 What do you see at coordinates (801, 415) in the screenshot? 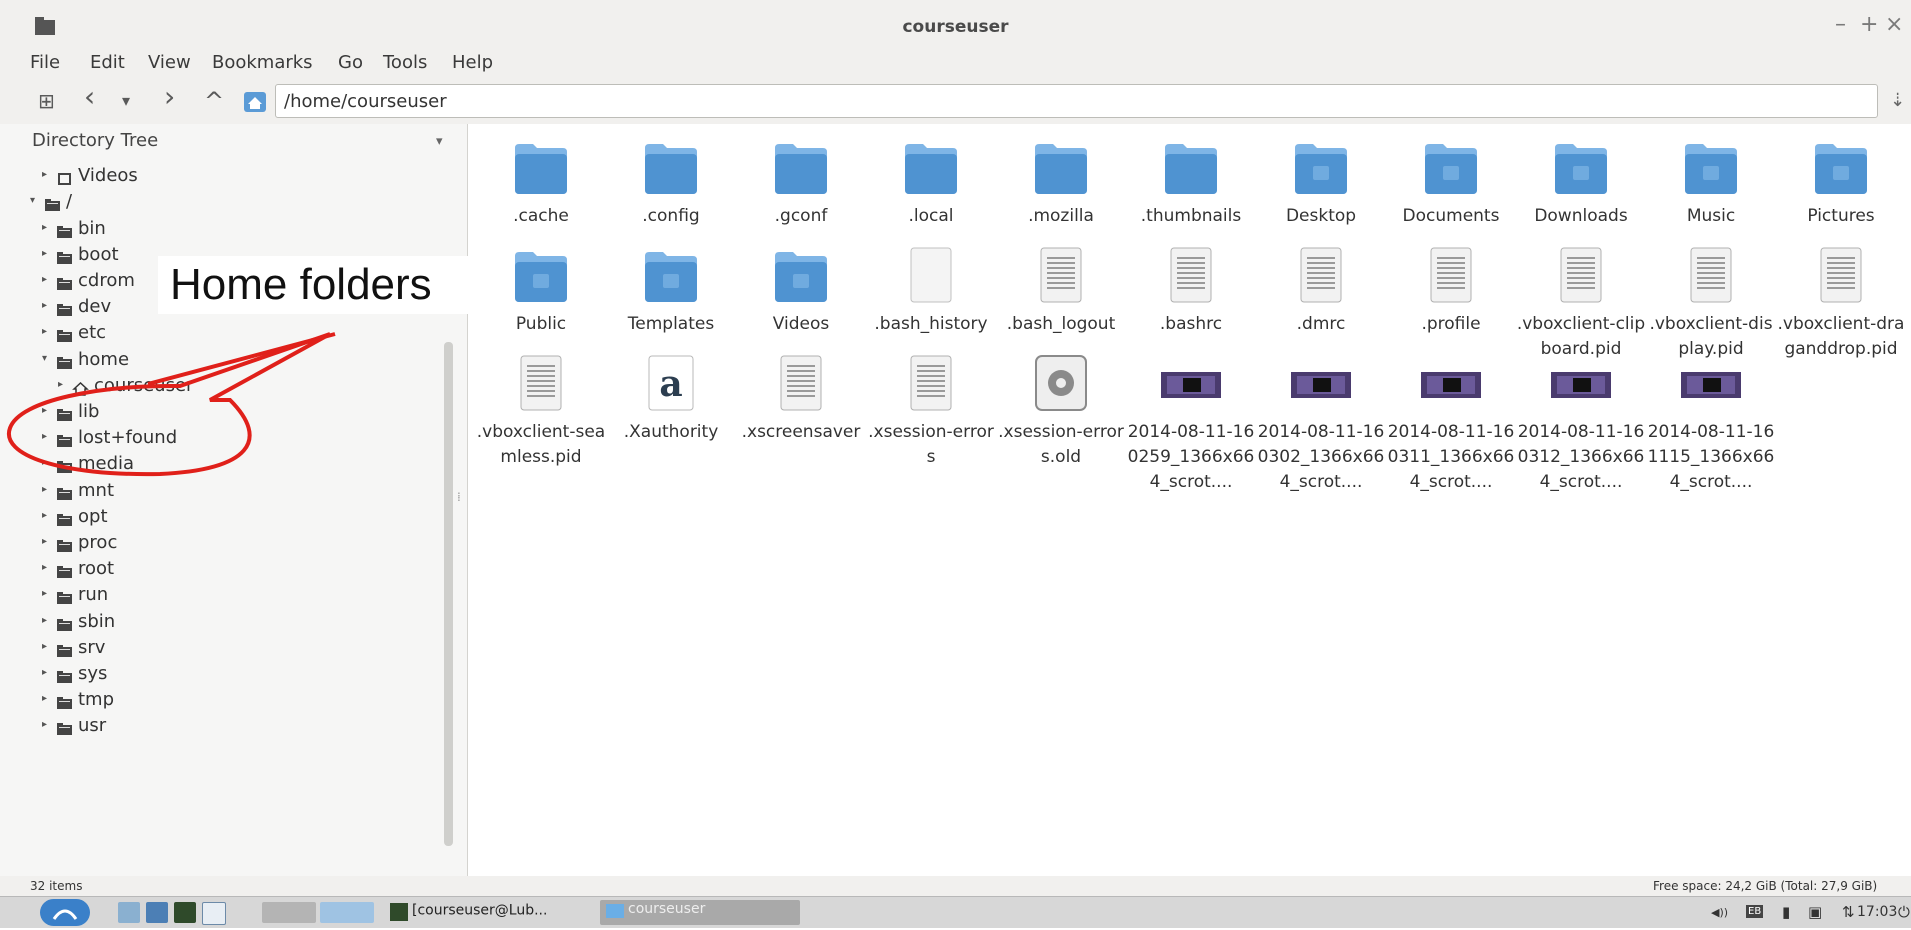
I see `file-item: .xscreensaver` at bounding box center [801, 415].